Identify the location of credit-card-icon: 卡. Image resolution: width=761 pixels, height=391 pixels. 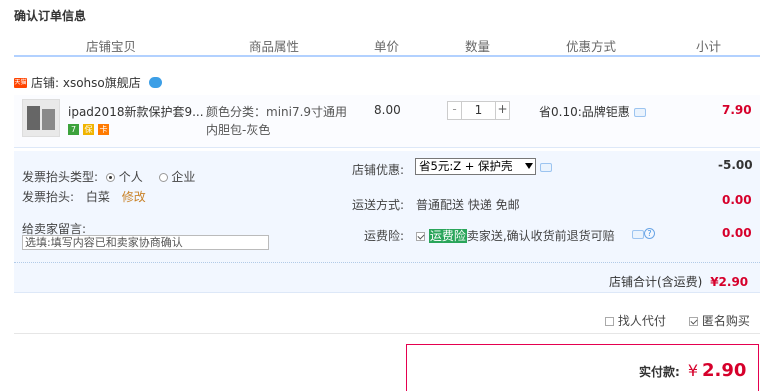
(103, 129).